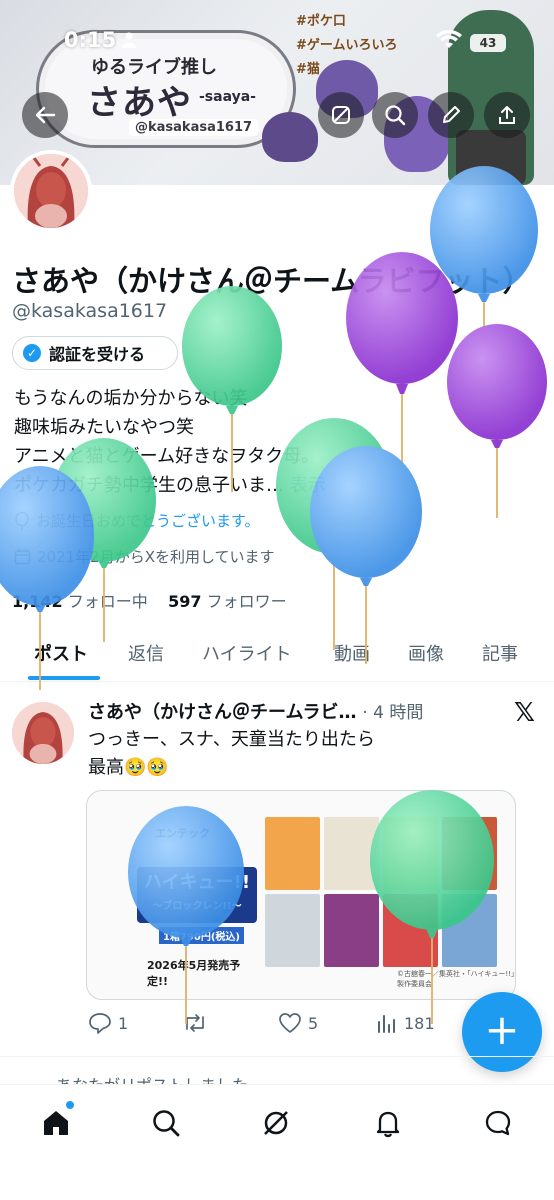 The width and height of the screenshot is (554, 1200). I want to click on edit-profile-button, so click(451, 115).